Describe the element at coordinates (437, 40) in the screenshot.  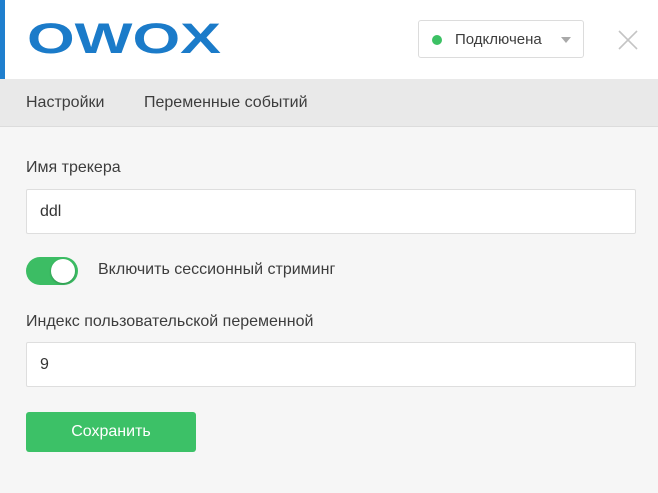
I see `status-dot-icon` at that location.